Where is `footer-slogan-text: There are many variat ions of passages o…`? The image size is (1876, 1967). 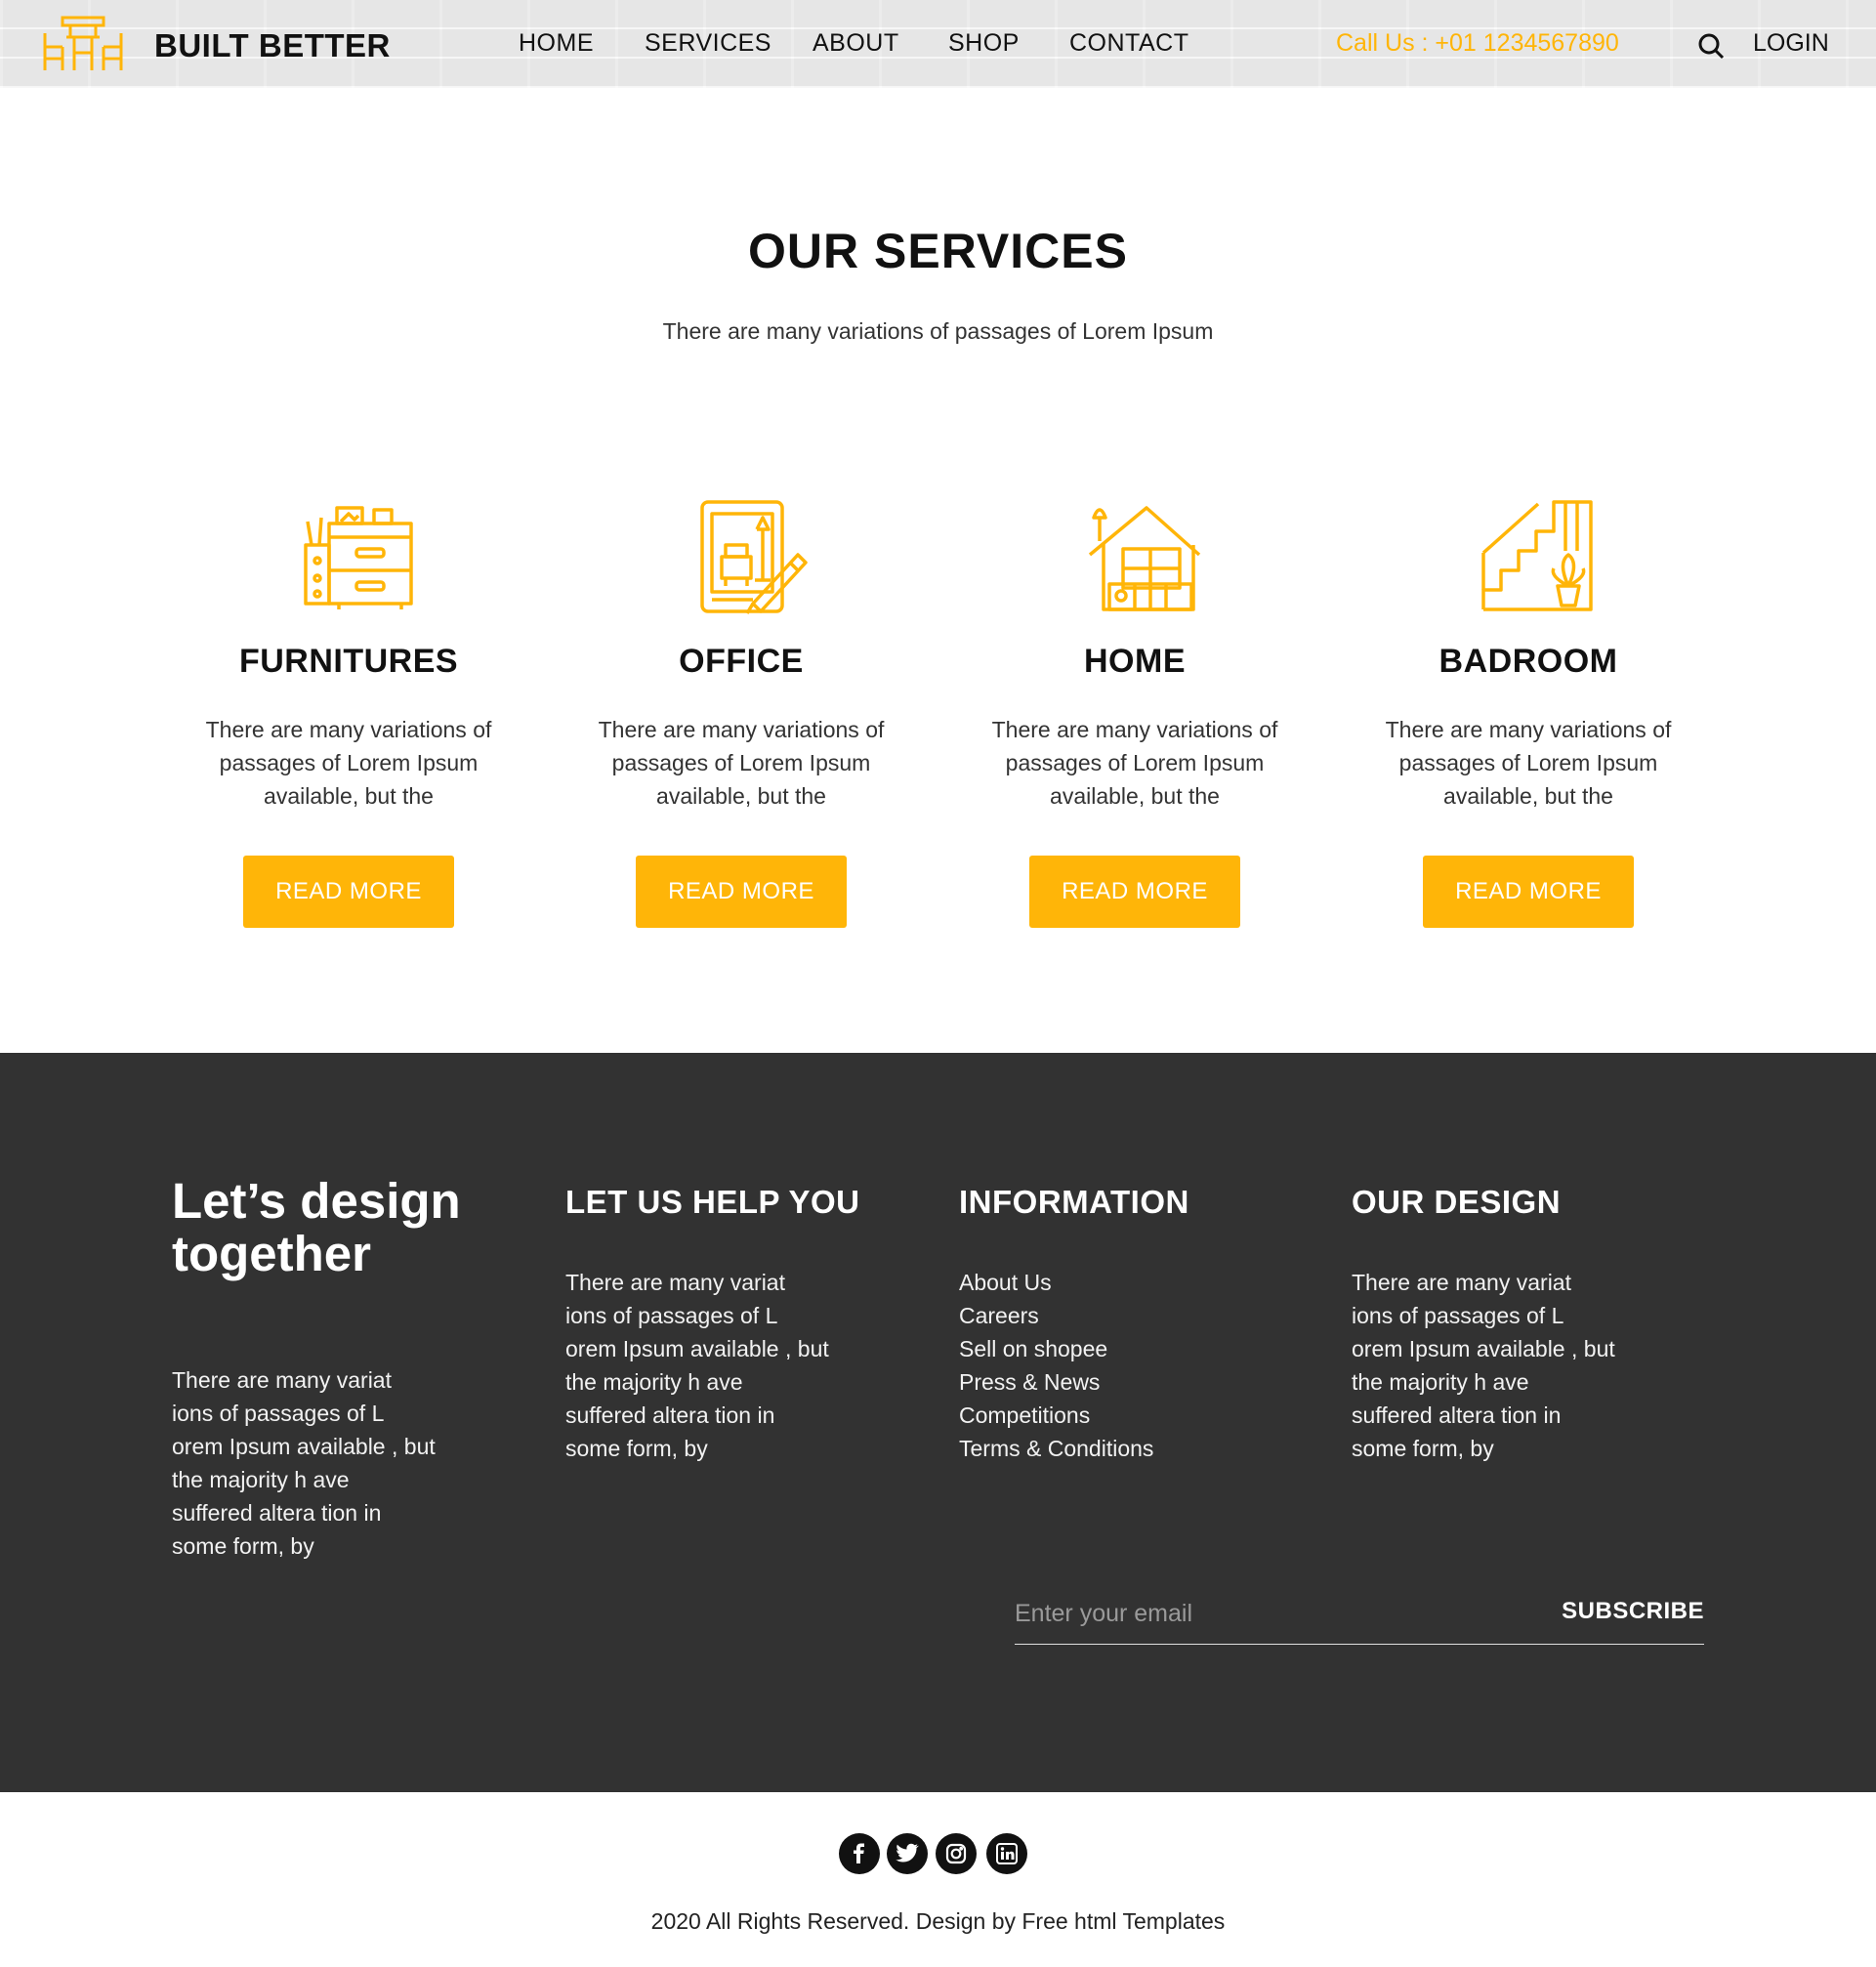
footer-slogan-text: There are many variat ions of passages o… is located at coordinates (304, 1463).